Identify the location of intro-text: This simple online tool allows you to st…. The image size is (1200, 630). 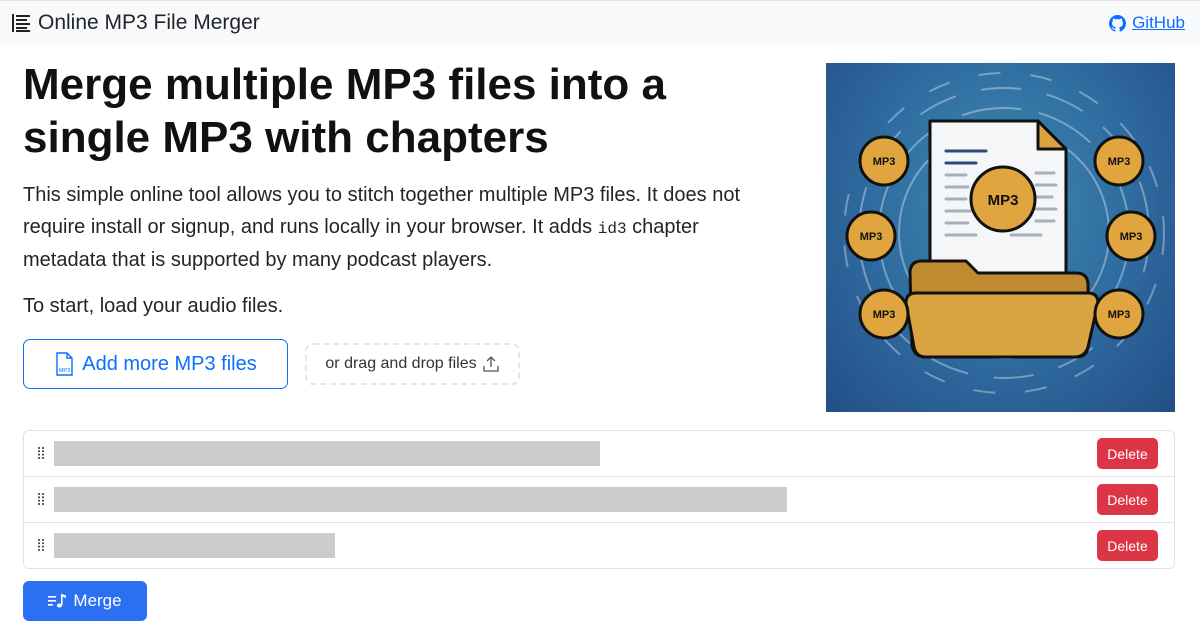
(403, 228).